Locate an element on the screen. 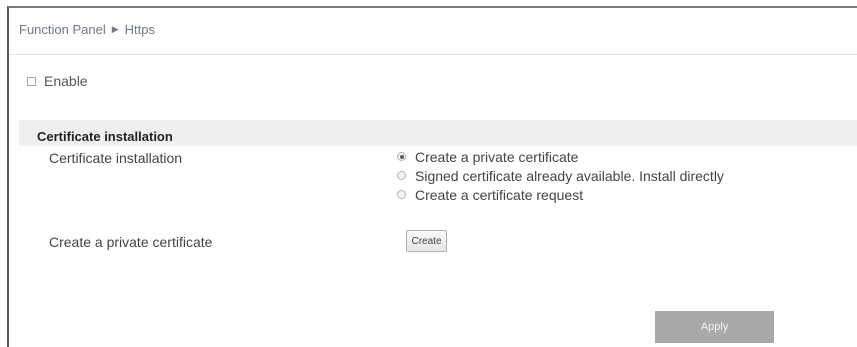 The image size is (857, 347). breadcrumb-root: Function Panel is located at coordinates (62, 29).